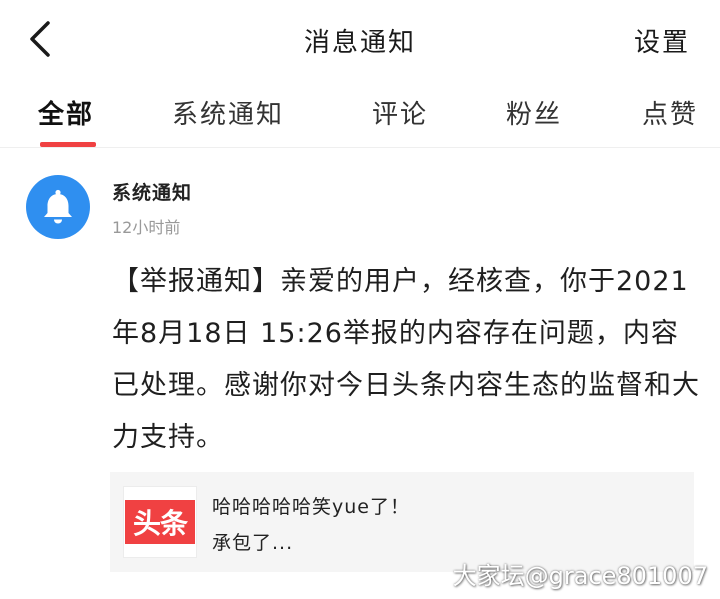 Image resolution: width=720 pixels, height=599 pixels. I want to click on page-title: 消息通知, so click(359, 43).